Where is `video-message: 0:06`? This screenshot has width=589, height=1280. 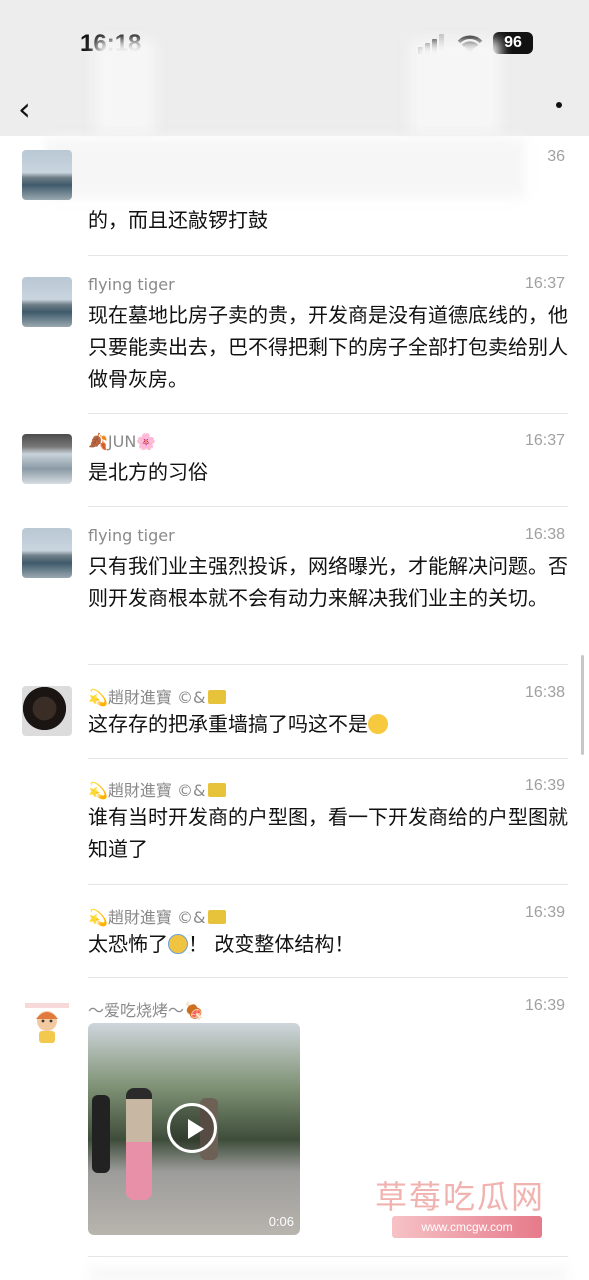
video-message: 0:06 is located at coordinates (194, 1129).